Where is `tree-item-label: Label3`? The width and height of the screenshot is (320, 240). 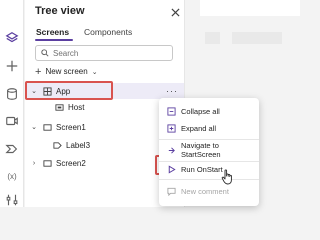 tree-item-label: Label3 is located at coordinates (78, 145).